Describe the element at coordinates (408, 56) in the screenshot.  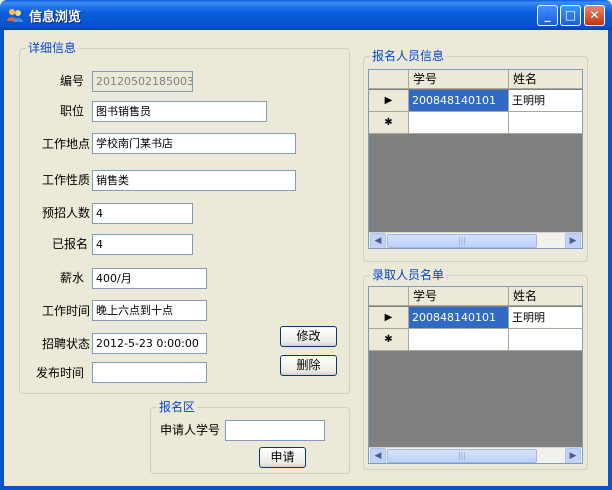
I see `applicants-group-title: 报名人员信息` at that location.